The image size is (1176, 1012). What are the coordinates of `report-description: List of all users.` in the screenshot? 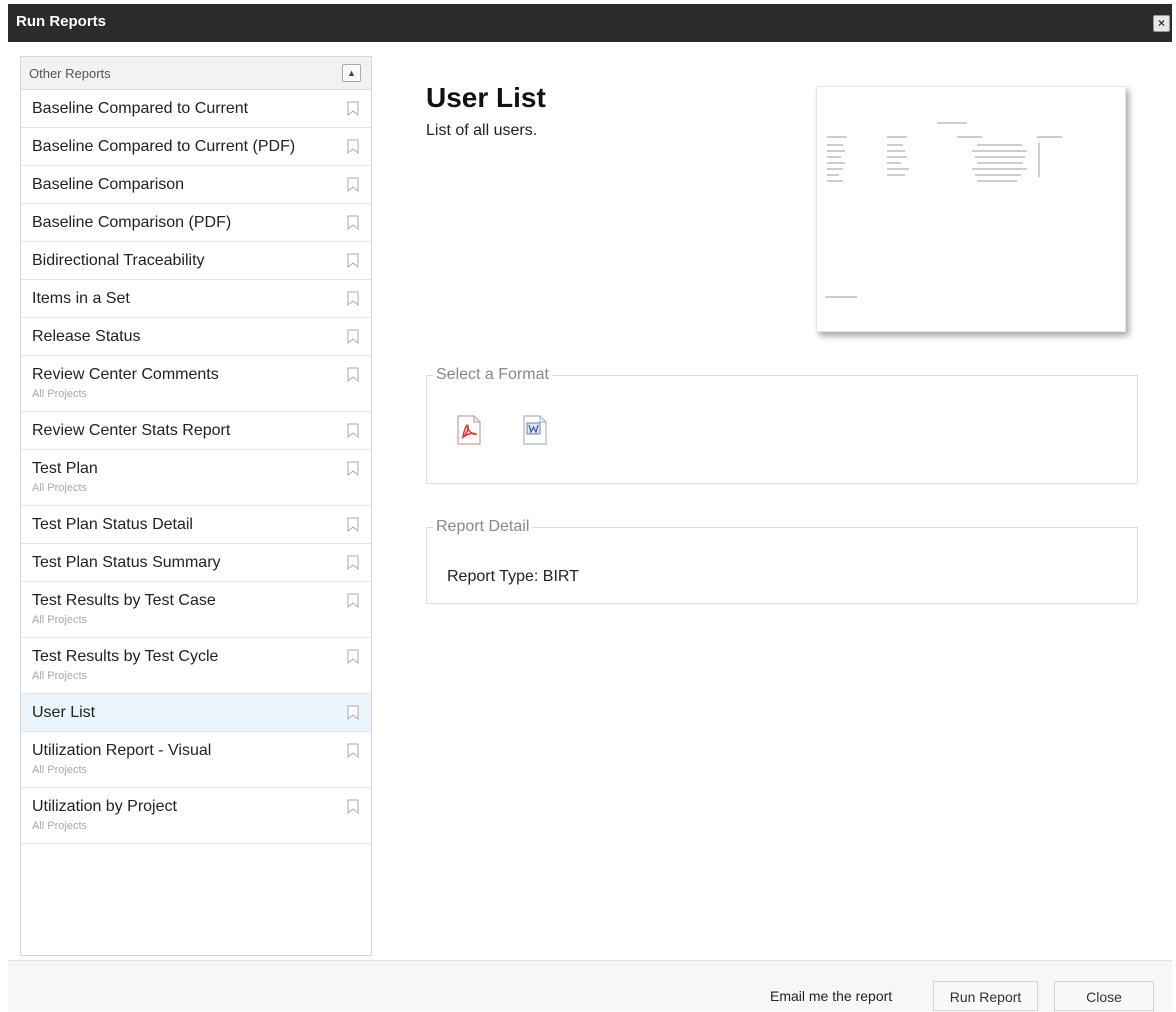 It's located at (482, 130).